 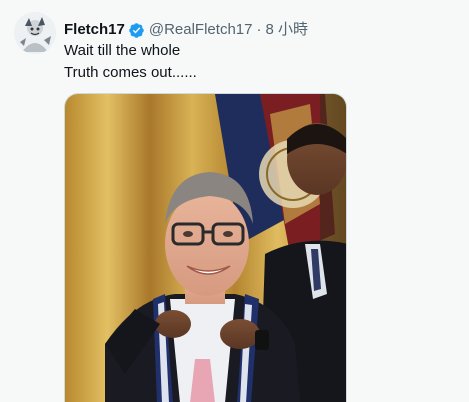 What do you see at coordinates (201, 30) in the screenshot?
I see `author-handle: @RealFletch17` at bounding box center [201, 30].